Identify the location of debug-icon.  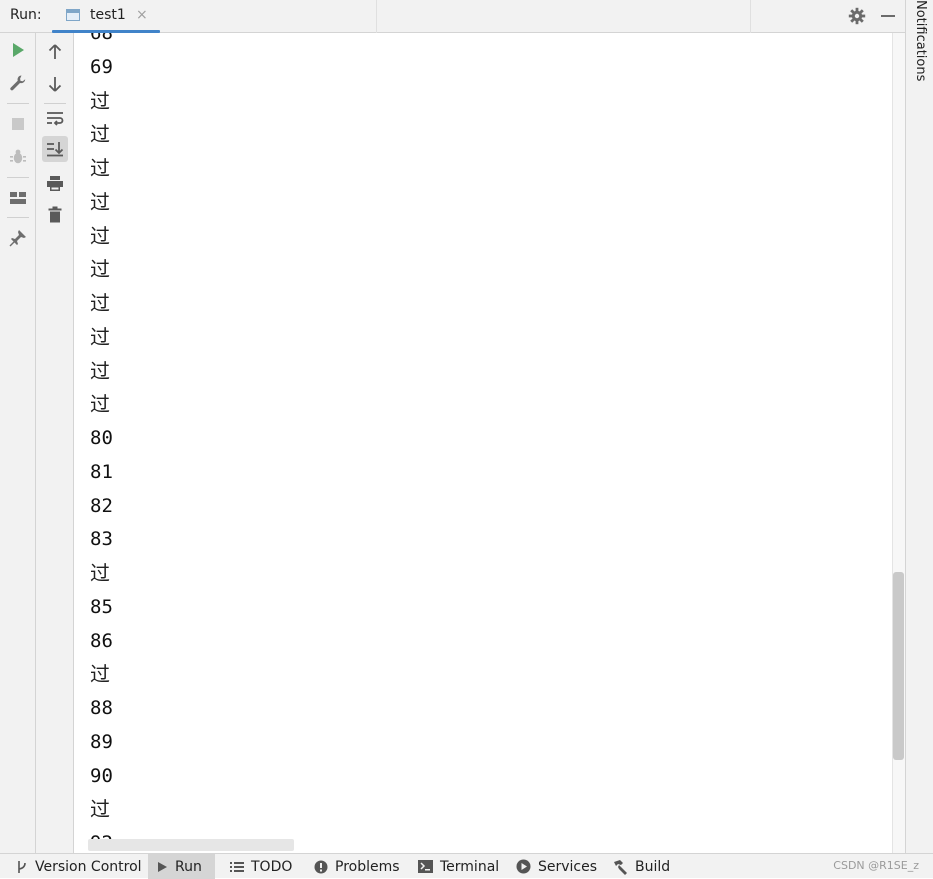
(18, 157).